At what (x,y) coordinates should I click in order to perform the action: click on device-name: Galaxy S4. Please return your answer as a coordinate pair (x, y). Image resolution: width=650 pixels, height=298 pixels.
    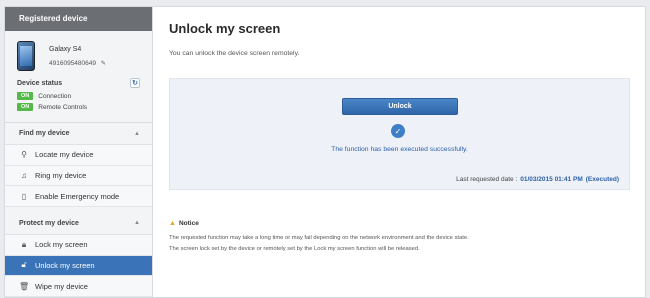
    Looking at the image, I should click on (65, 49).